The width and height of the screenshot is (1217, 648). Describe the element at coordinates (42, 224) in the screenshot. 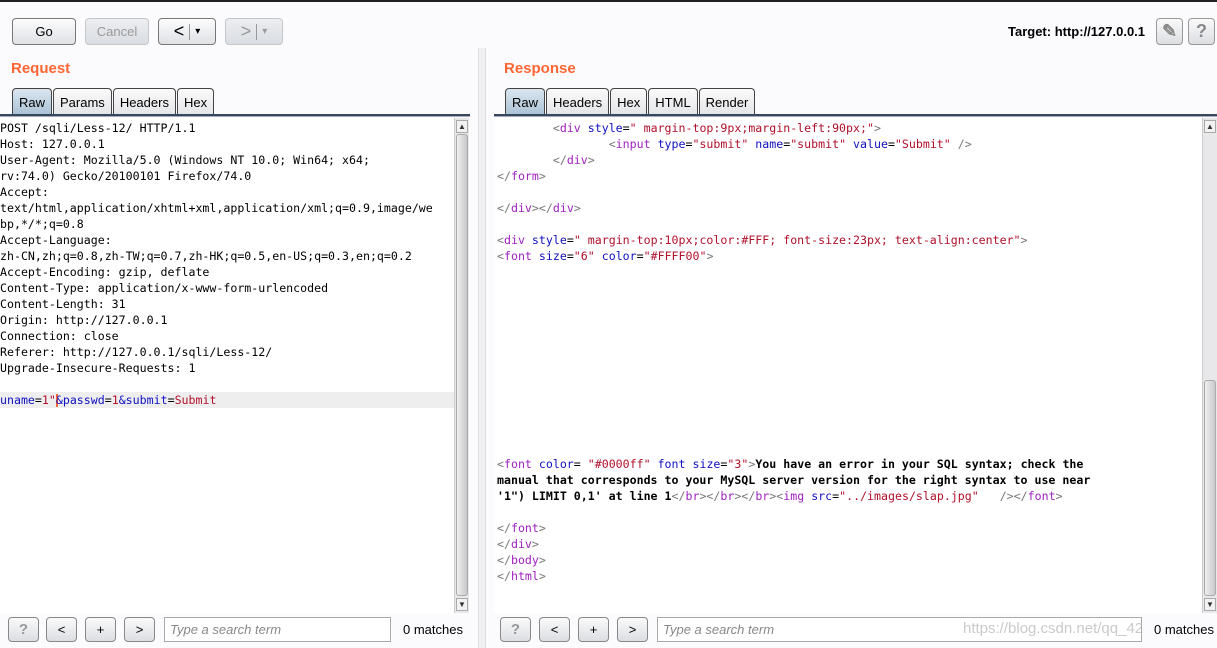

I see `code-token: bp,*/*;q=0.8` at that location.